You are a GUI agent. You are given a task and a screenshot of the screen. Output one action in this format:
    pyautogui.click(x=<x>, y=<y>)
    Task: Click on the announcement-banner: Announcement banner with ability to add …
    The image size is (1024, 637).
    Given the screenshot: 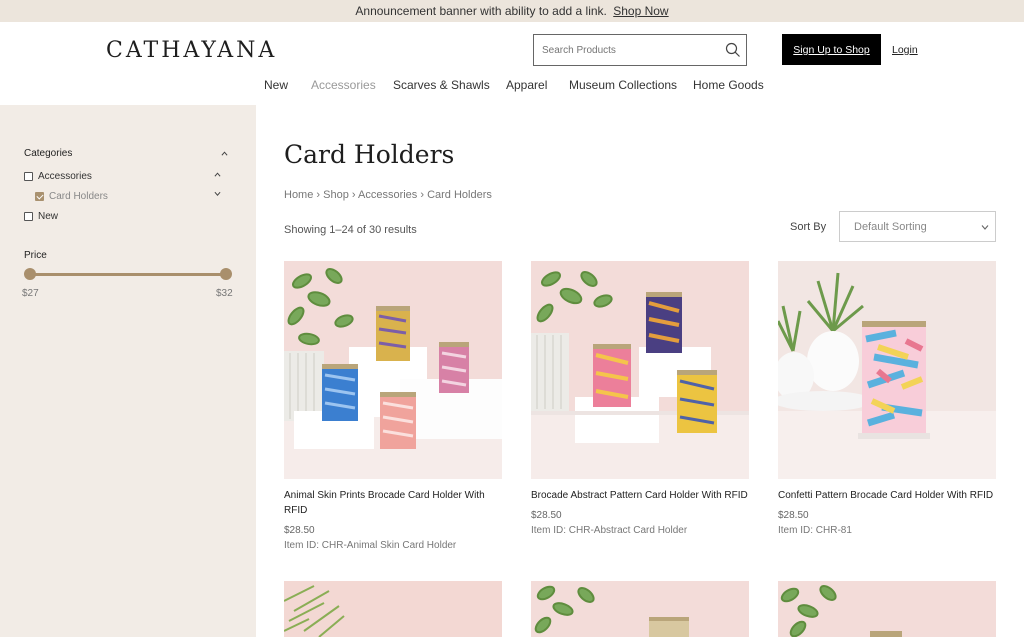 What is the action you would take?
    pyautogui.click(x=512, y=11)
    